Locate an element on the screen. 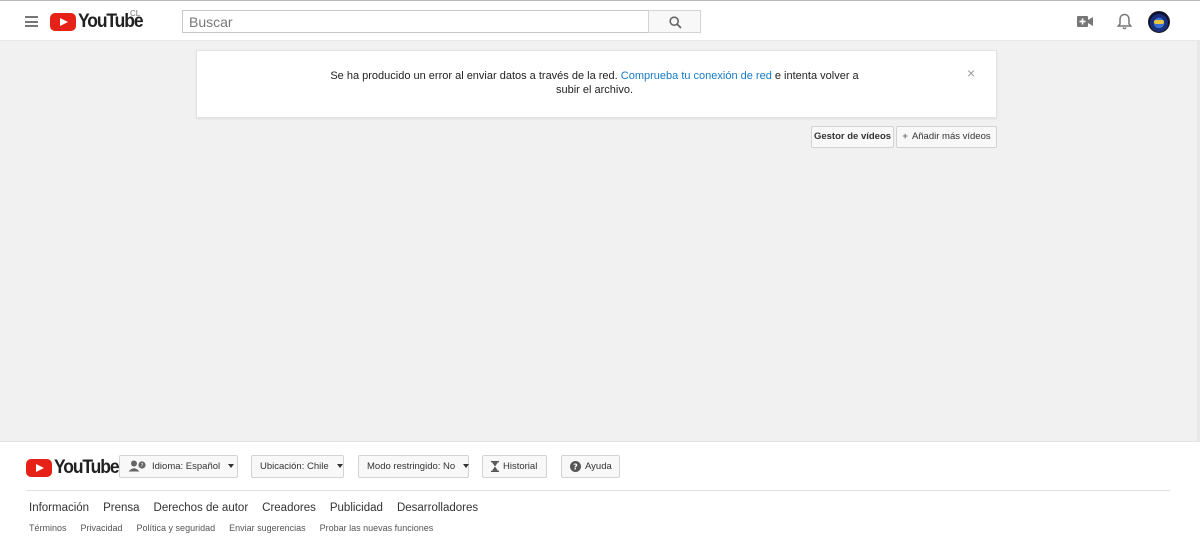 The height and width of the screenshot is (551, 1200). search-button is located at coordinates (674, 21).